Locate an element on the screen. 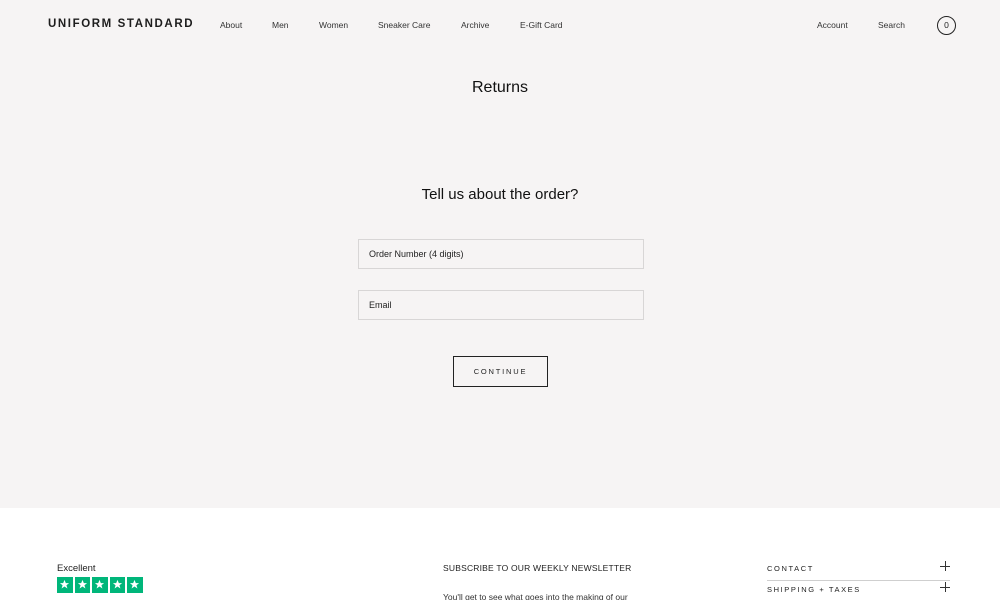 Image resolution: width=1000 pixels, height=600 pixels. nav-link-about: About is located at coordinates (231, 25).